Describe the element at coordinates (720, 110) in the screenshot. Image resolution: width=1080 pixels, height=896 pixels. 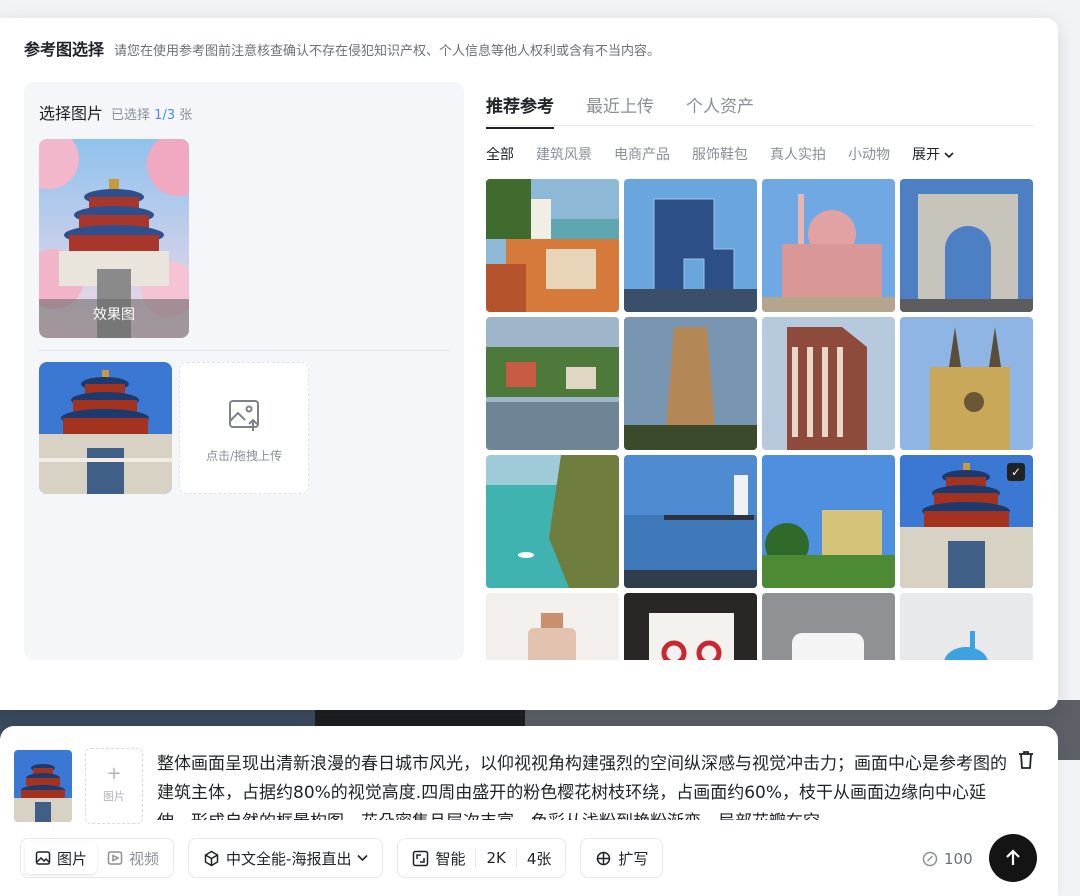
I see `tab-personal-assets: 个人资产` at that location.